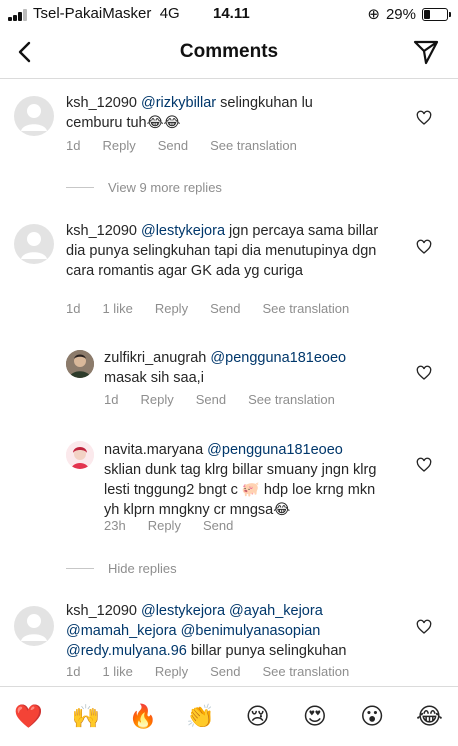 This screenshot has width=458, height=746. I want to click on comment-text: billar punya selingkuhan, so click(266, 651).